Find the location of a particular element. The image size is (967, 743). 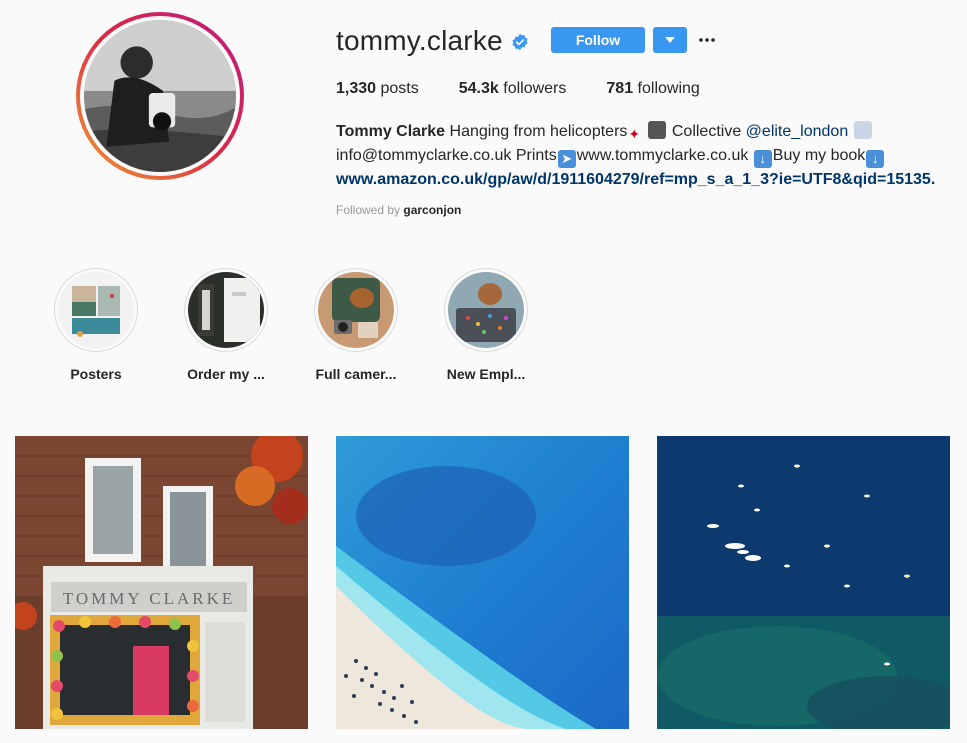

profile-avatar is located at coordinates (160, 96).